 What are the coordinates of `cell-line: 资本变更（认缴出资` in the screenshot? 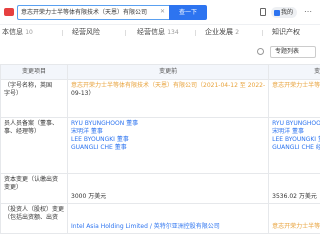 It's located at (31, 179).